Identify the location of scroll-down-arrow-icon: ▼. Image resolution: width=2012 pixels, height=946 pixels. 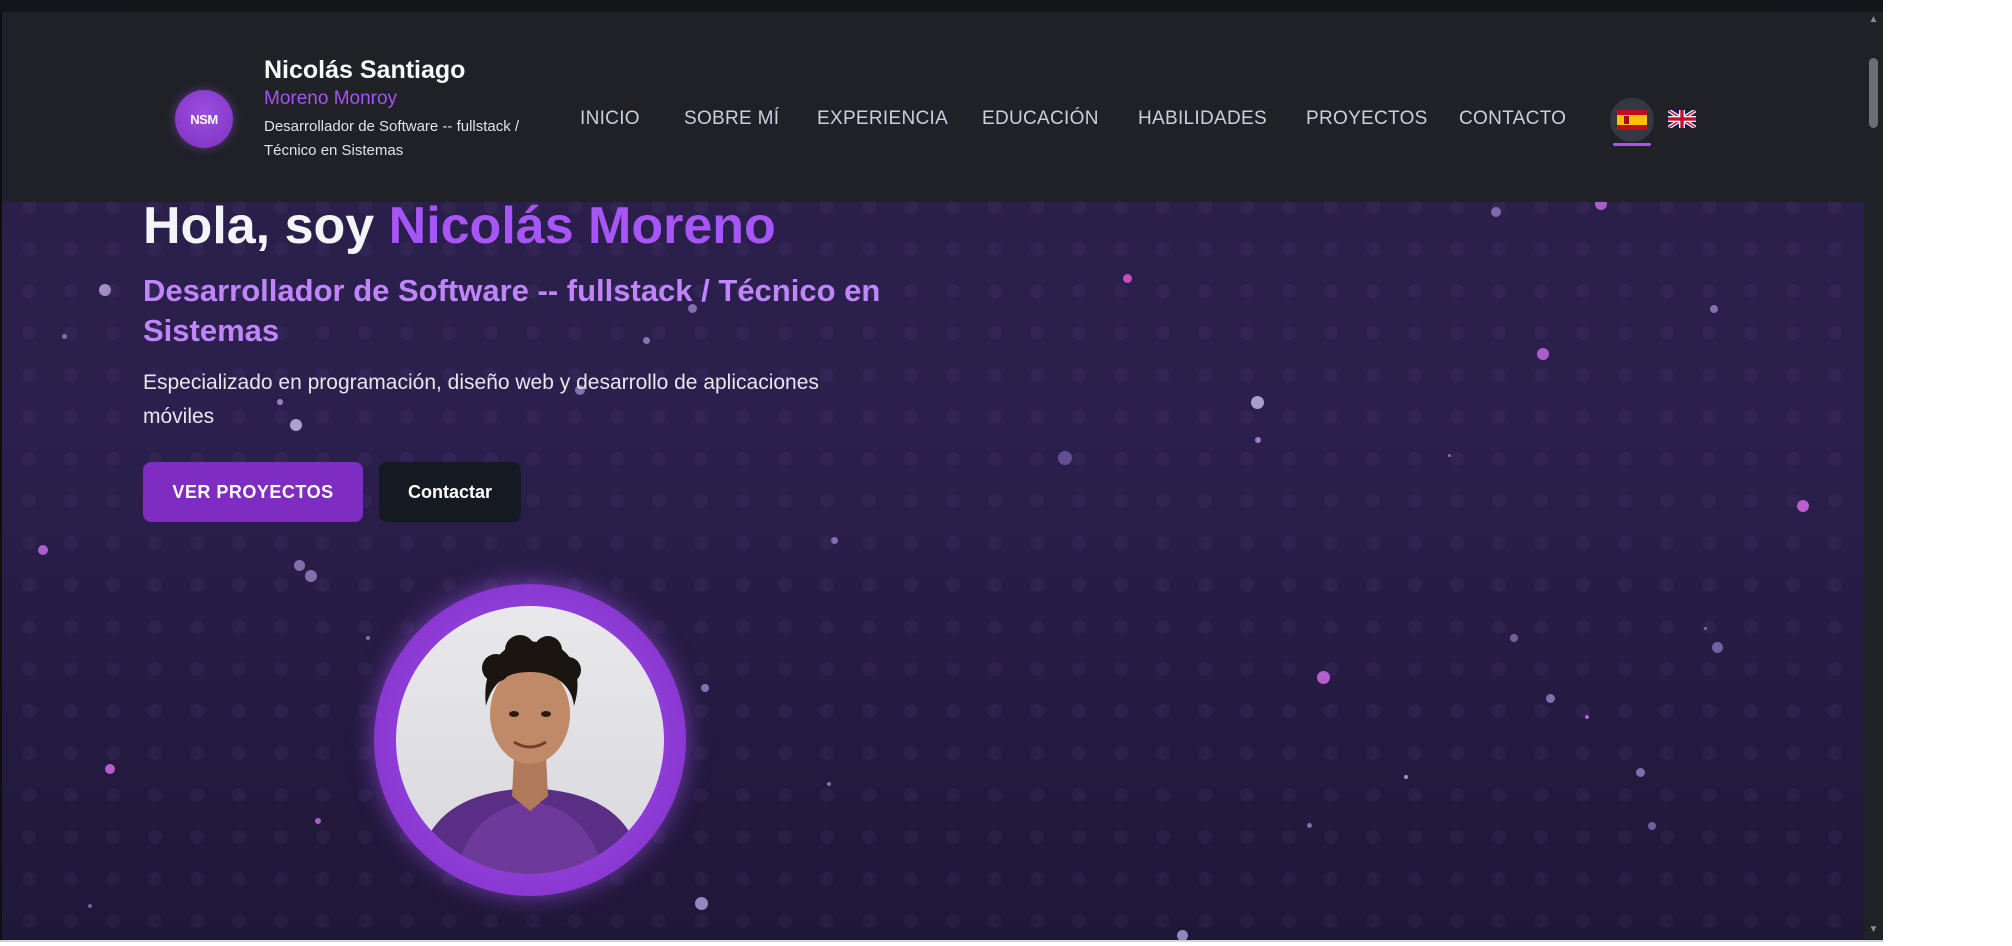
(1873, 931).